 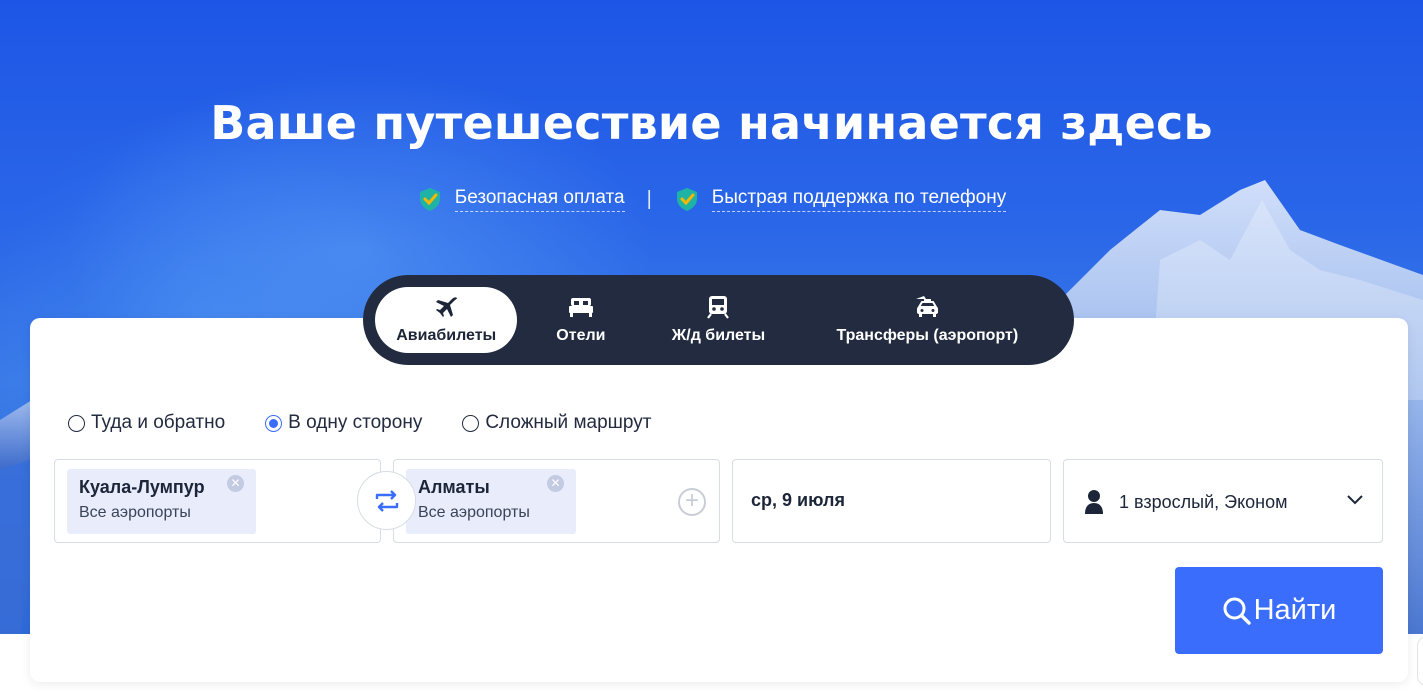 I want to click on radio-label: Сложный маршрут, so click(x=568, y=422).